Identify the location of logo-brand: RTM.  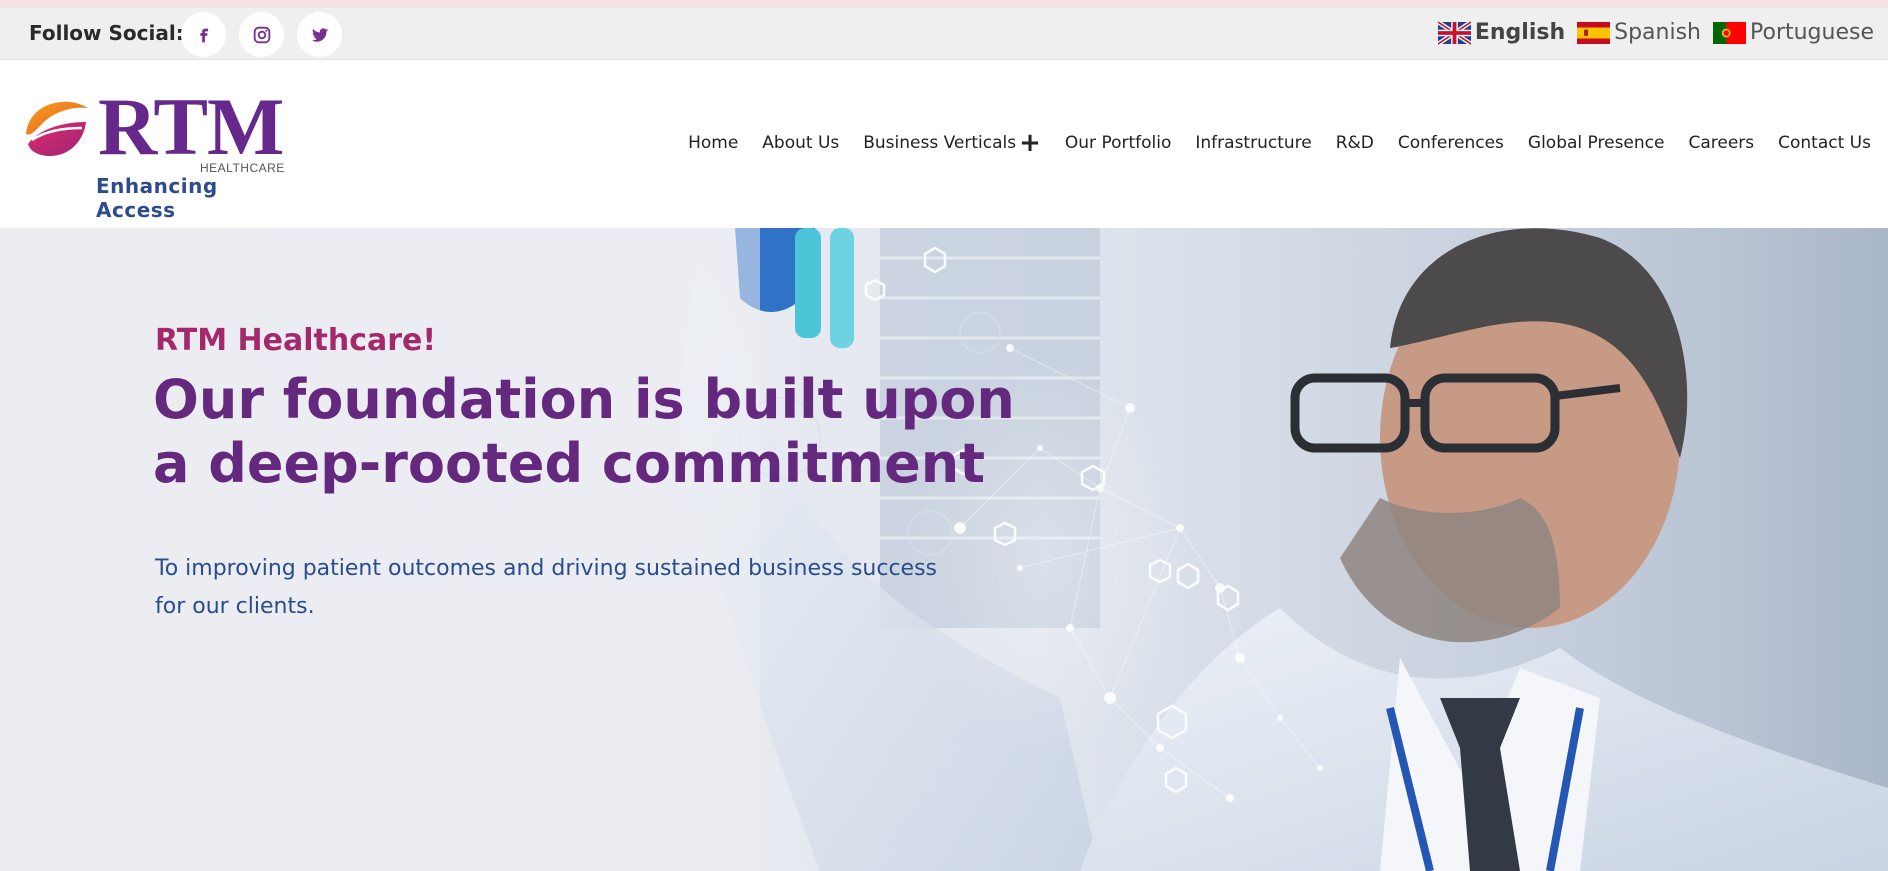
(191, 126).